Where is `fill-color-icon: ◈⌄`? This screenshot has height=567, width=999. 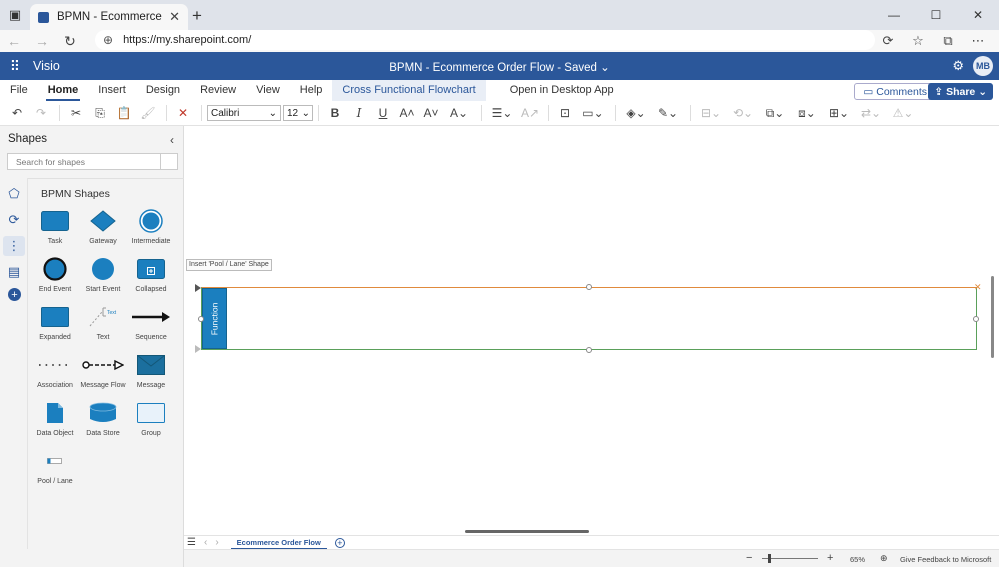
fill-color-icon: ◈⌄ is located at coordinates (636, 113).